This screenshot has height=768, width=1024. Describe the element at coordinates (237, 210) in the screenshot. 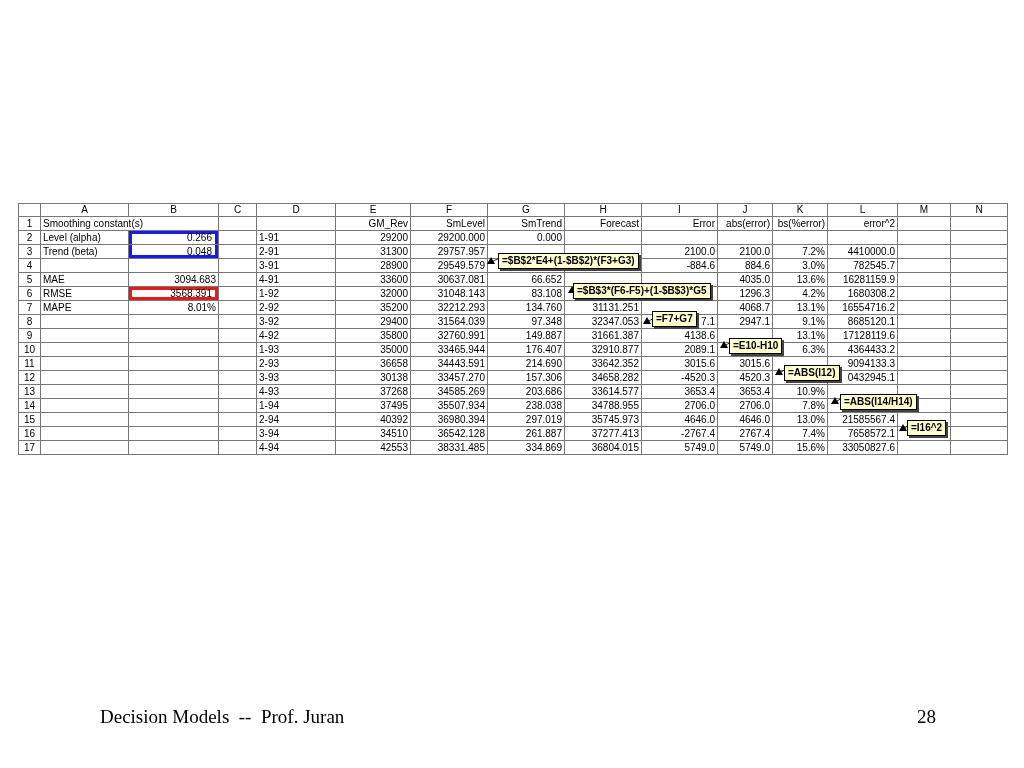

I see `column-header: C` at that location.